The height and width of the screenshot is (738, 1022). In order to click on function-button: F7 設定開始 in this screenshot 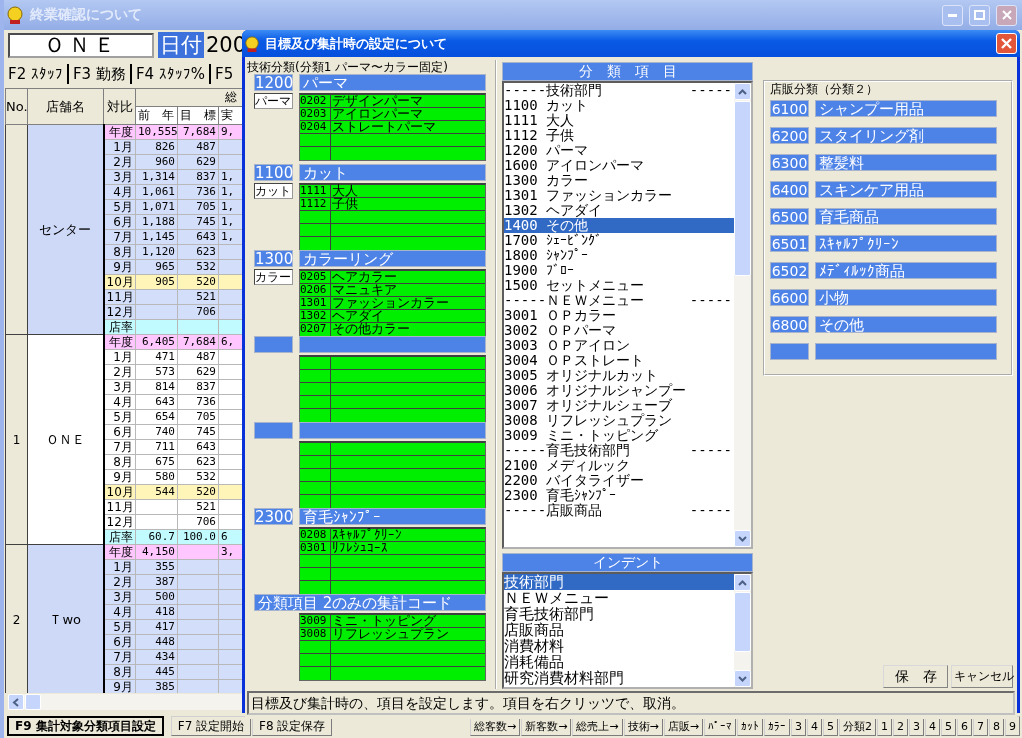, I will do `click(211, 726)`.